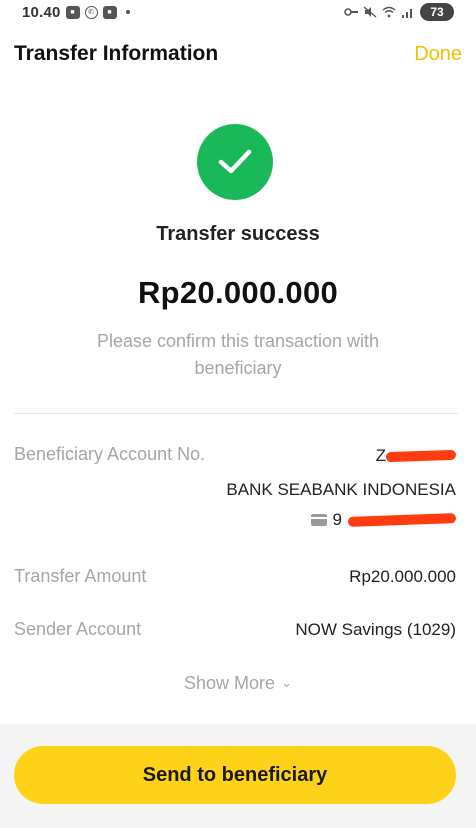 The height and width of the screenshot is (828, 476). I want to click on beneficiary-account-label: Beneficiary Account No., so click(110, 454).